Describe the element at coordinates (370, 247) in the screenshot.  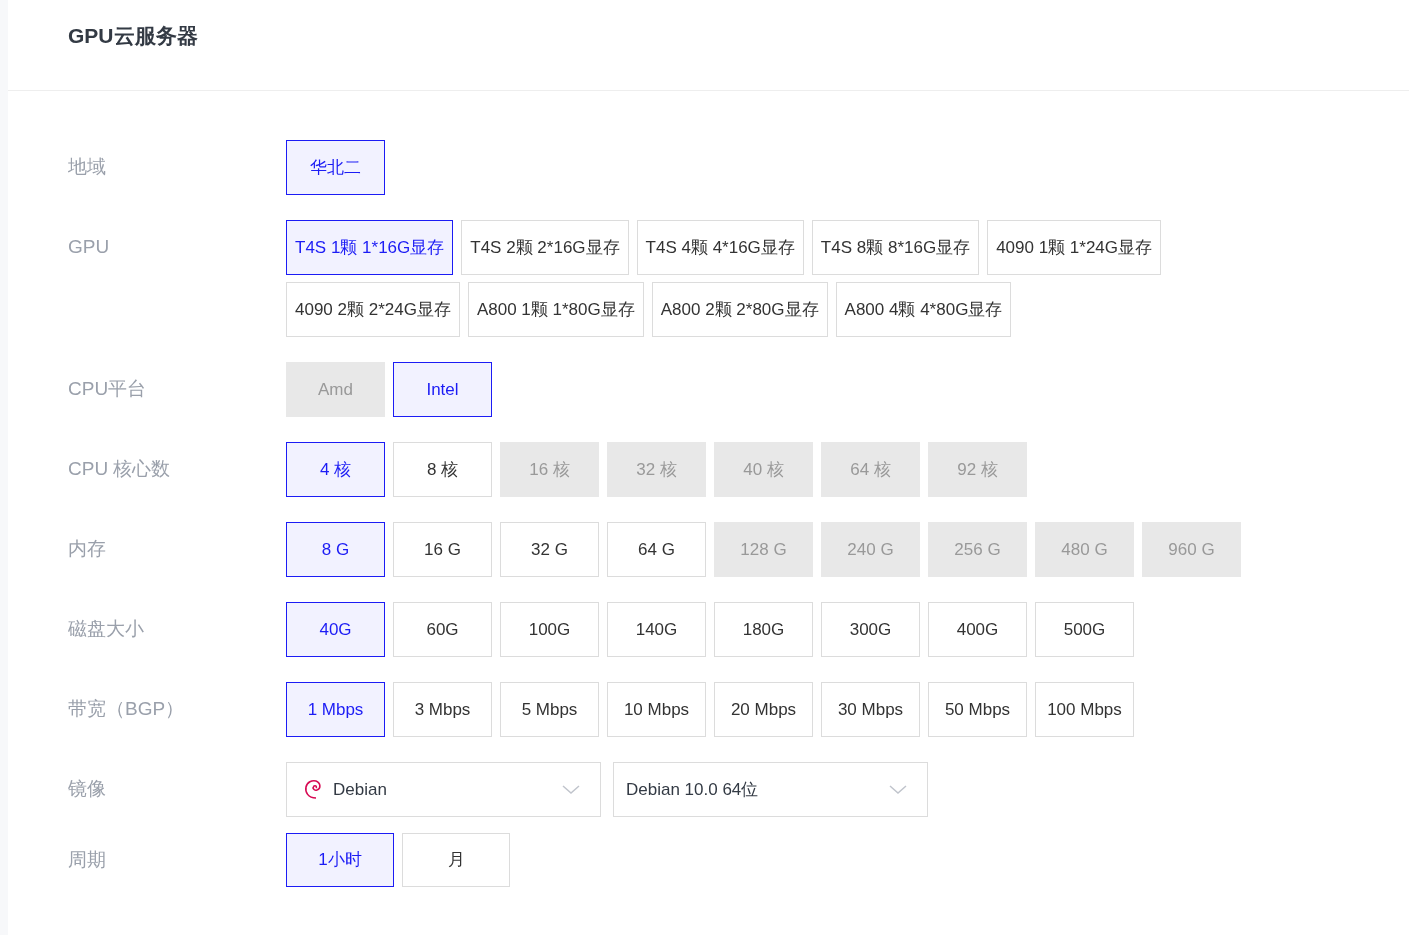
I see `option-button: T4S 1颗 1*16G显存` at that location.